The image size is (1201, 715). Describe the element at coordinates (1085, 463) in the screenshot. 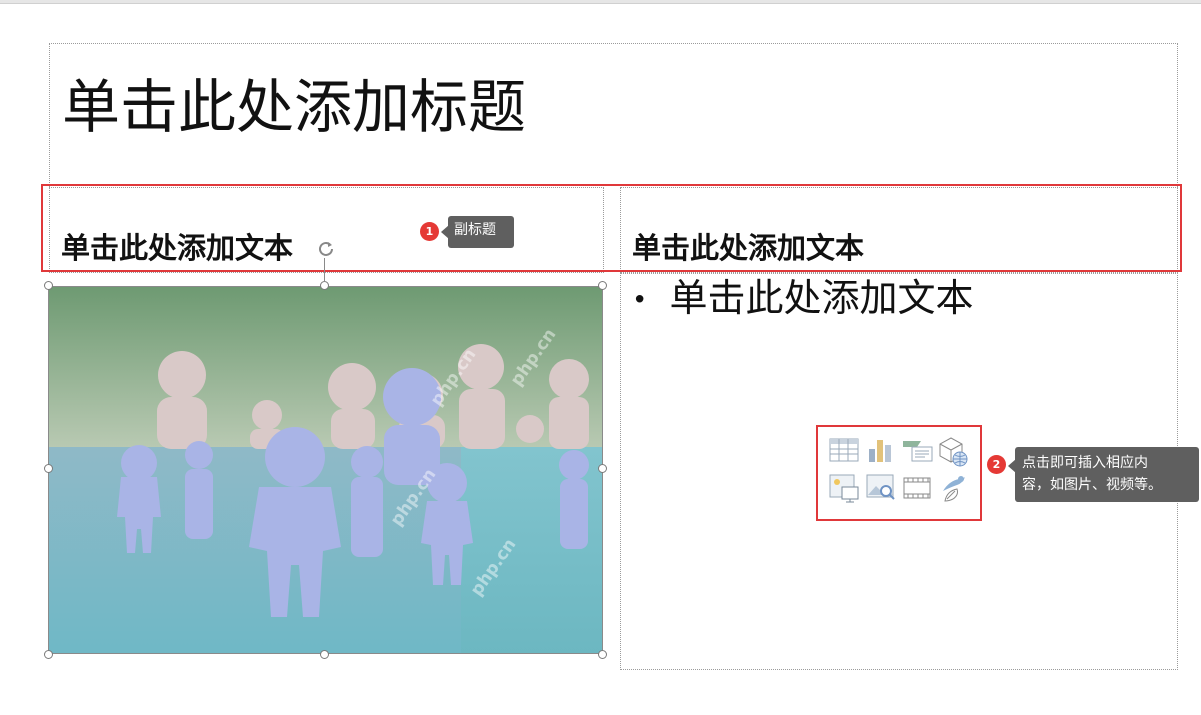

I see `annotation-callout-2-line1: 点击即可插入相应内` at that location.